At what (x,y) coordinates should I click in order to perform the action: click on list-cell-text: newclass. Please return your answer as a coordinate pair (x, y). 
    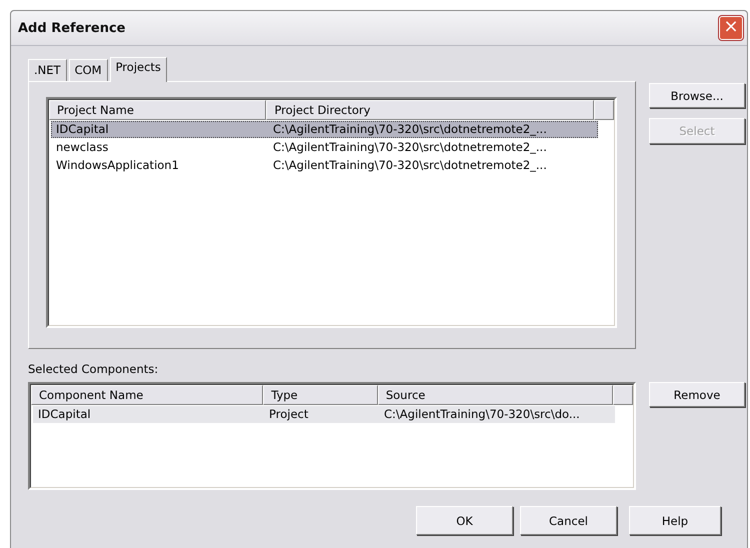
    Looking at the image, I should click on (82, 147).